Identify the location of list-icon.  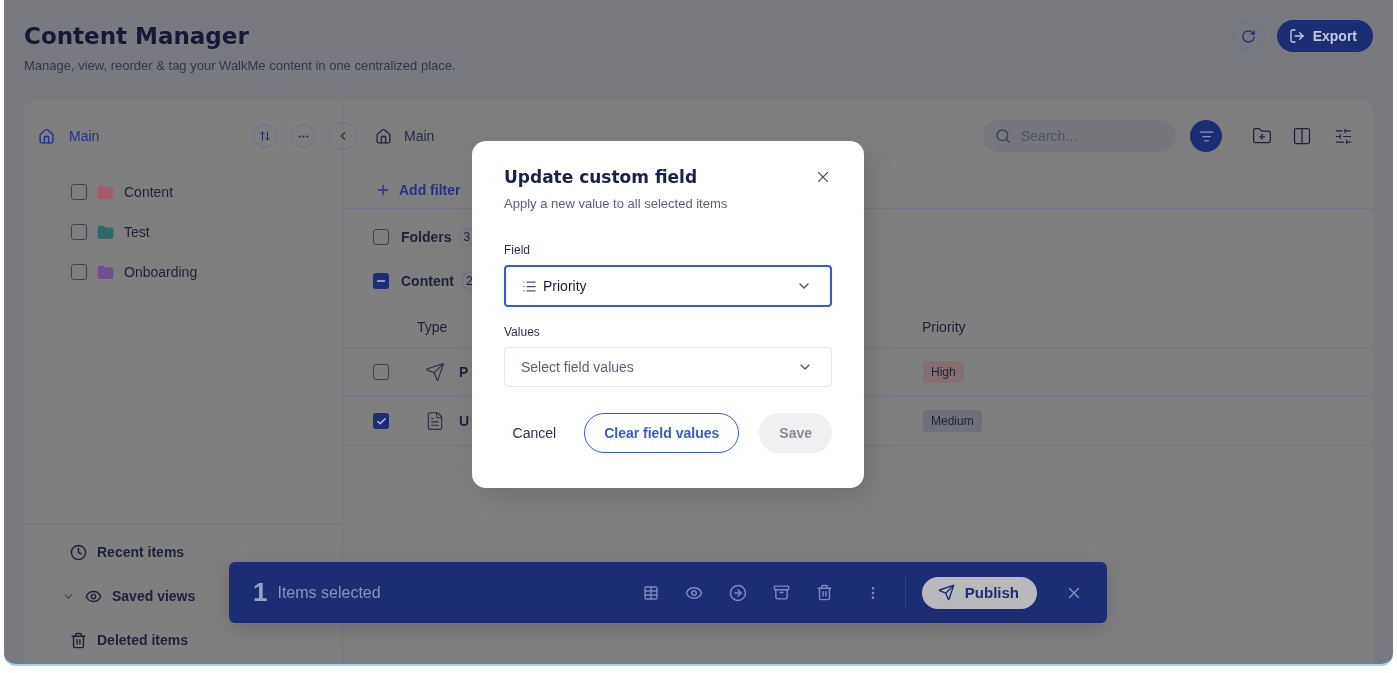
(529, 286).